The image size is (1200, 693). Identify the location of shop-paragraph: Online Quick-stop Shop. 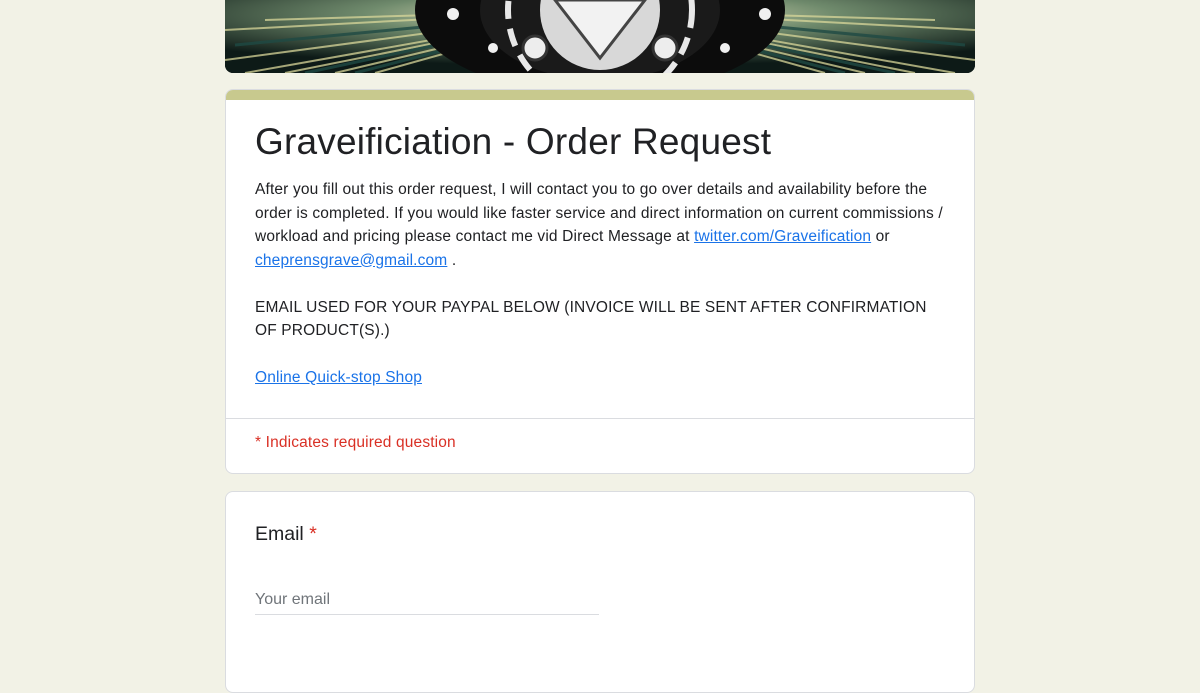
(600, 378).